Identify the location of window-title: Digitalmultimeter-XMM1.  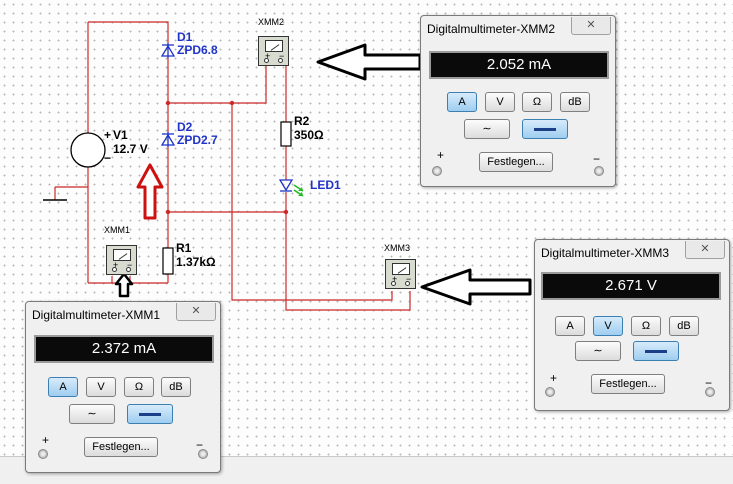
(96, 315).